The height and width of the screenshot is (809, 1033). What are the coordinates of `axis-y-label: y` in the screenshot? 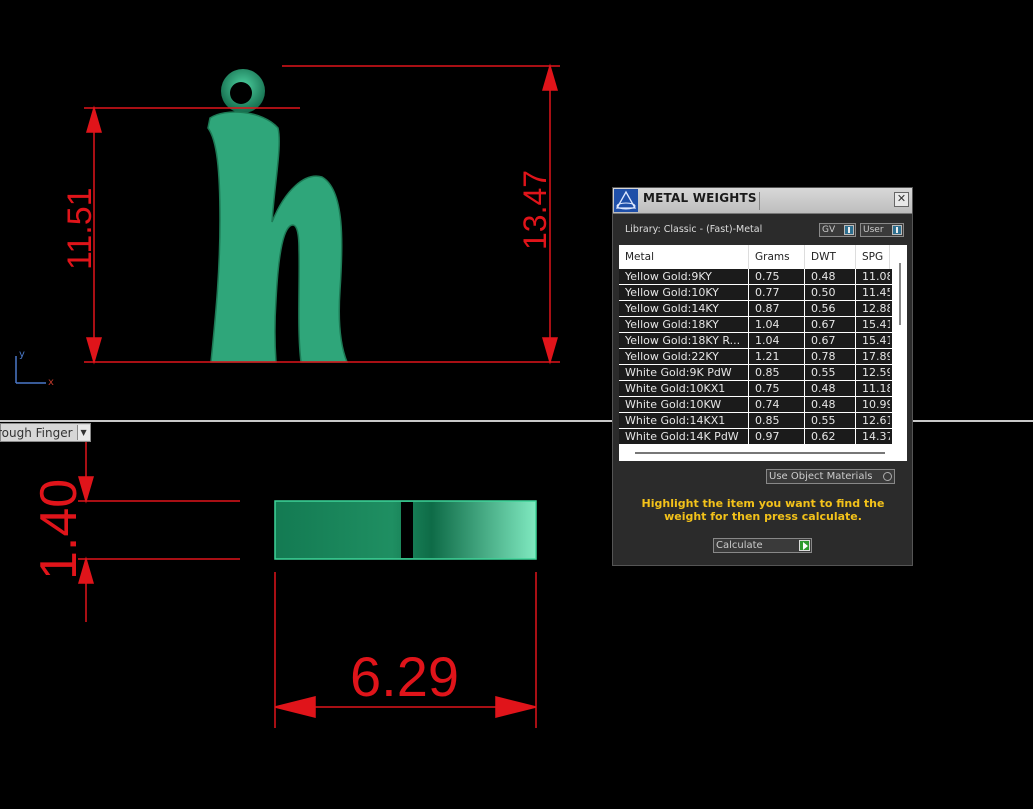 It's located at (22, 354).